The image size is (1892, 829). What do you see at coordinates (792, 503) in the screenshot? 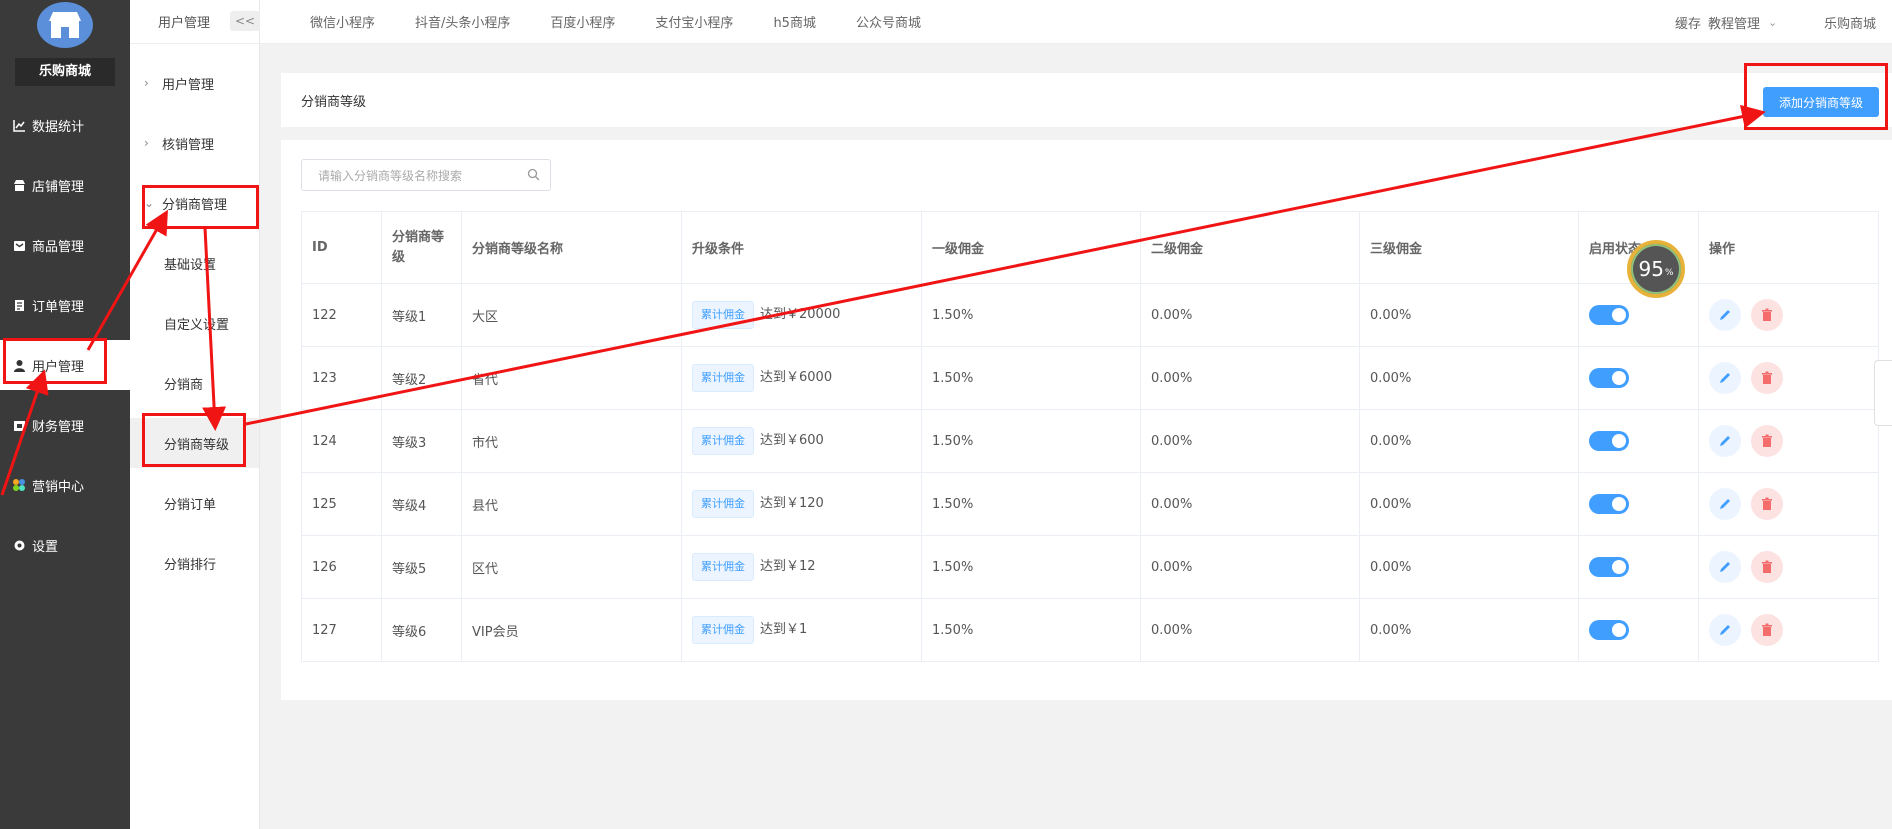
I see `condition-value: 达到￥120` at bounding box center [792, 503].